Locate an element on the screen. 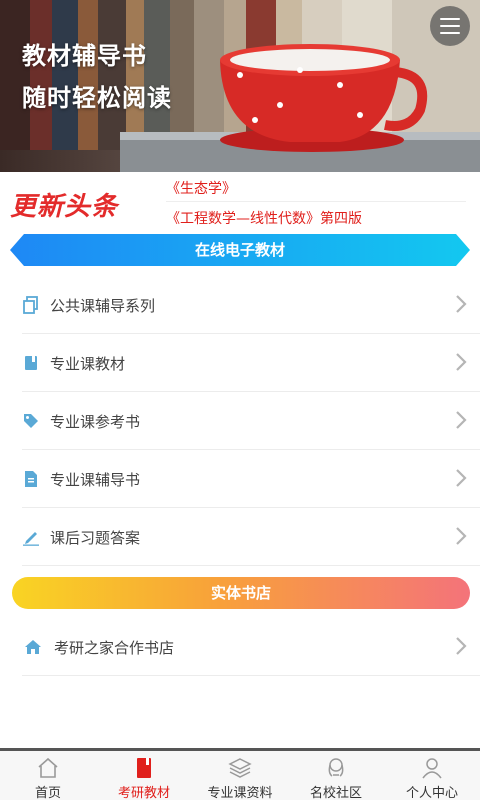  hamburger-icon is located at coordinates (450, 19).